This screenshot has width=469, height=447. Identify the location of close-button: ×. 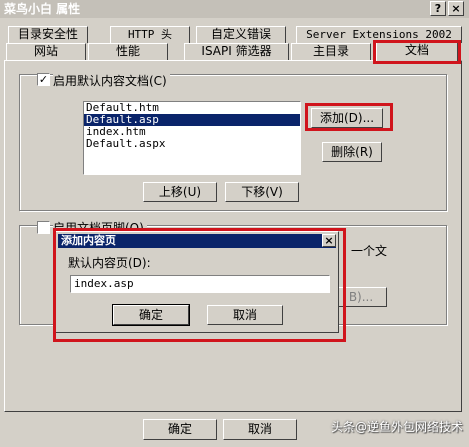
(456, 8).